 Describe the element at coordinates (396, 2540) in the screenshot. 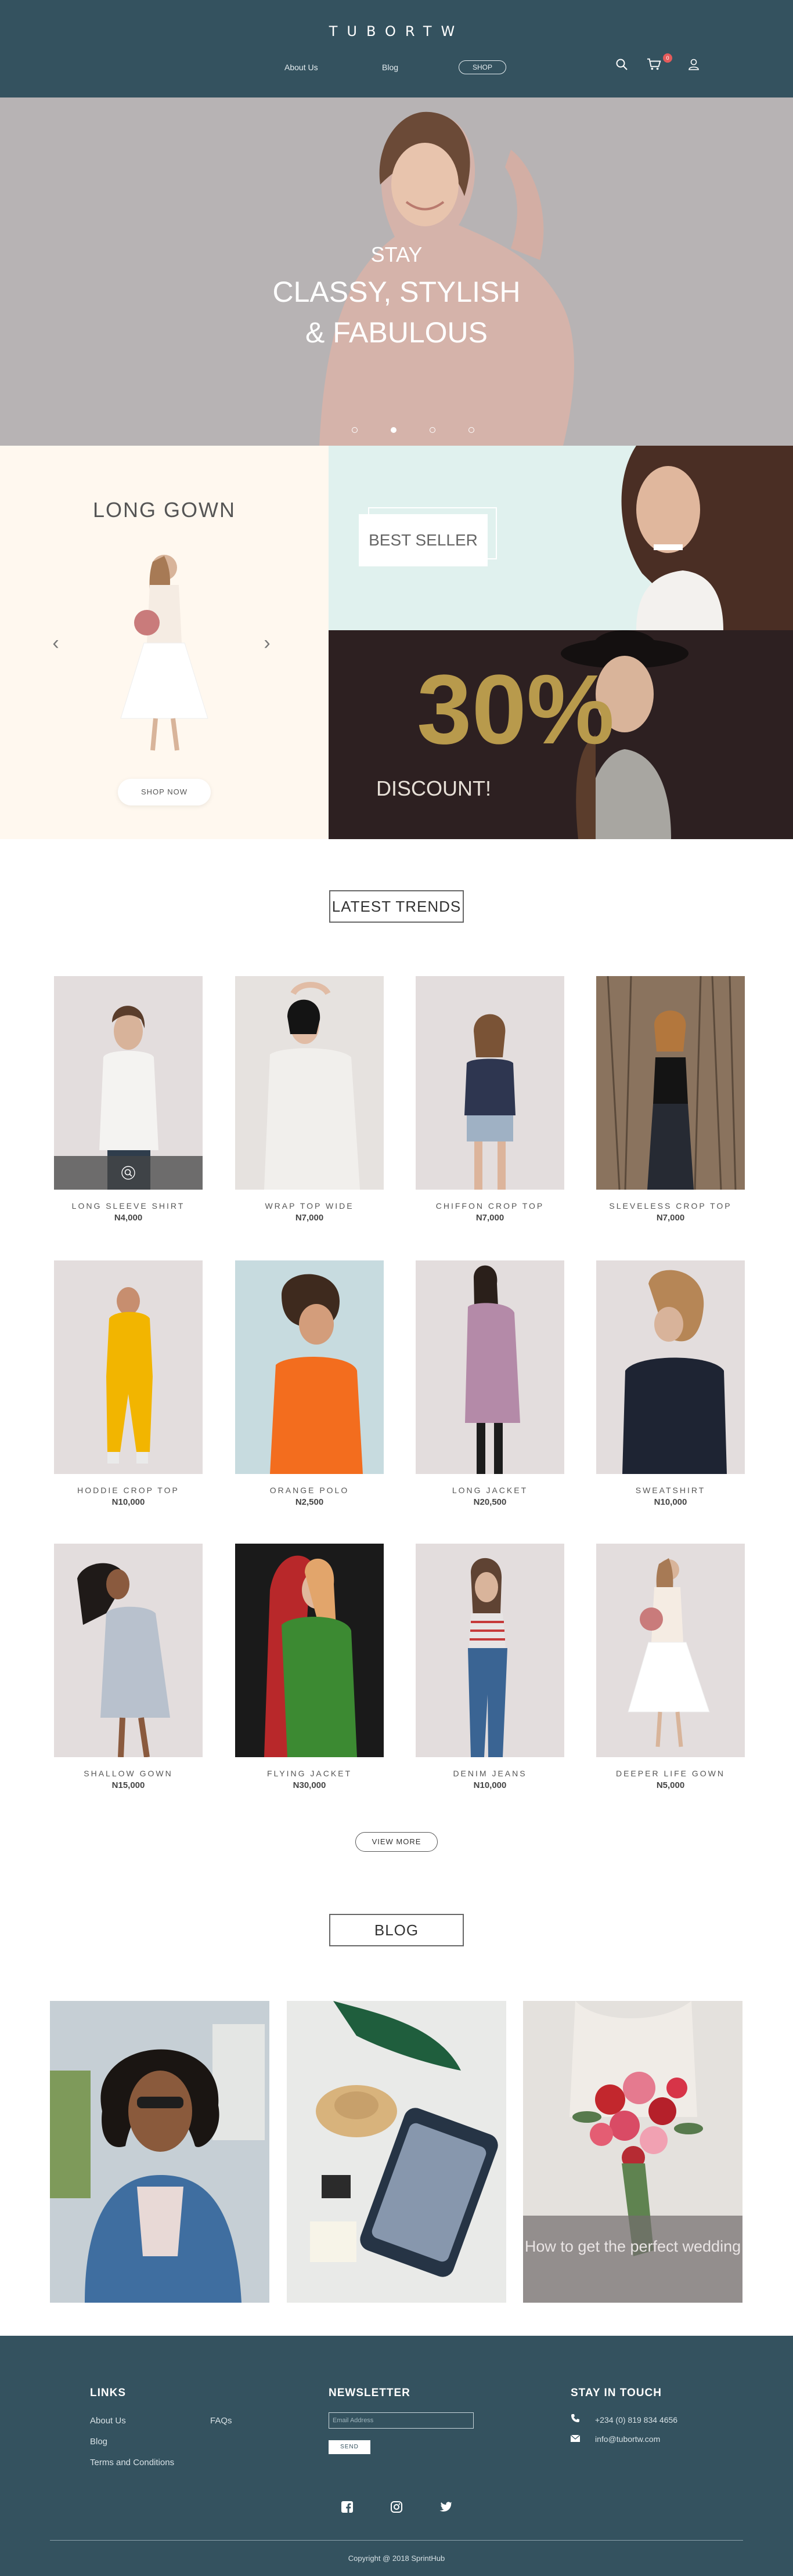

I see `footer-divider` at that location.